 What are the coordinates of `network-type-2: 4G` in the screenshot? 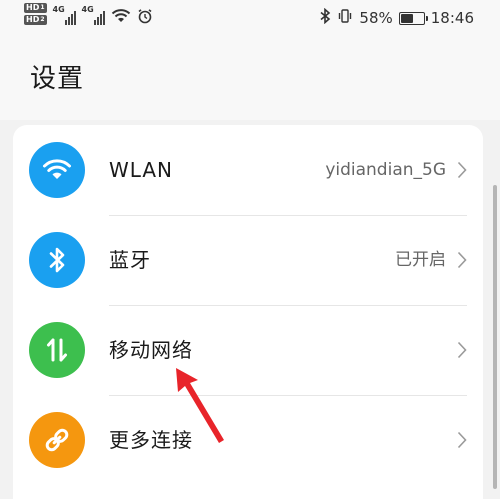 It's located at (87, 9).